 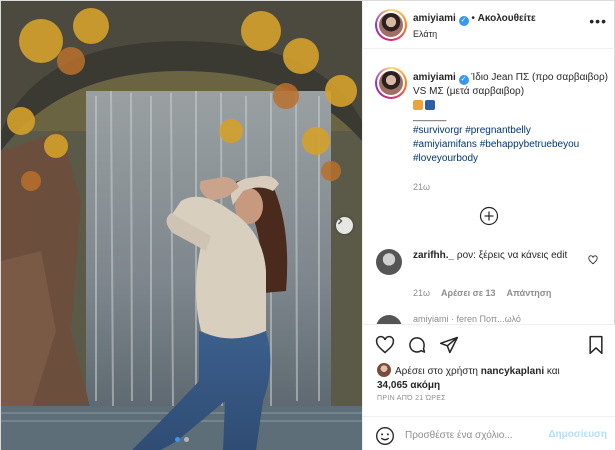 I want to click on likes-count: 34,065 ακόμη, so click(x=408, y=385).